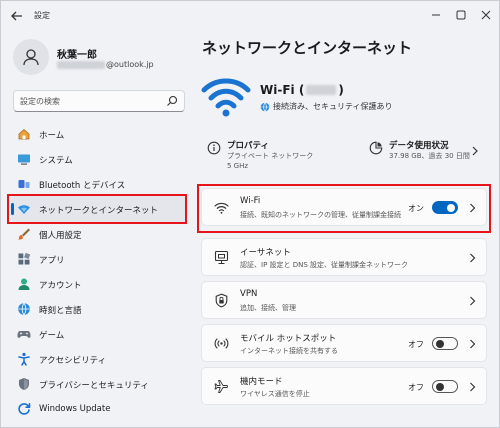  What do you see at coordinates (24, 334) in the screenshot?
I see `gaming-icon` at bounding box center [24, 334].